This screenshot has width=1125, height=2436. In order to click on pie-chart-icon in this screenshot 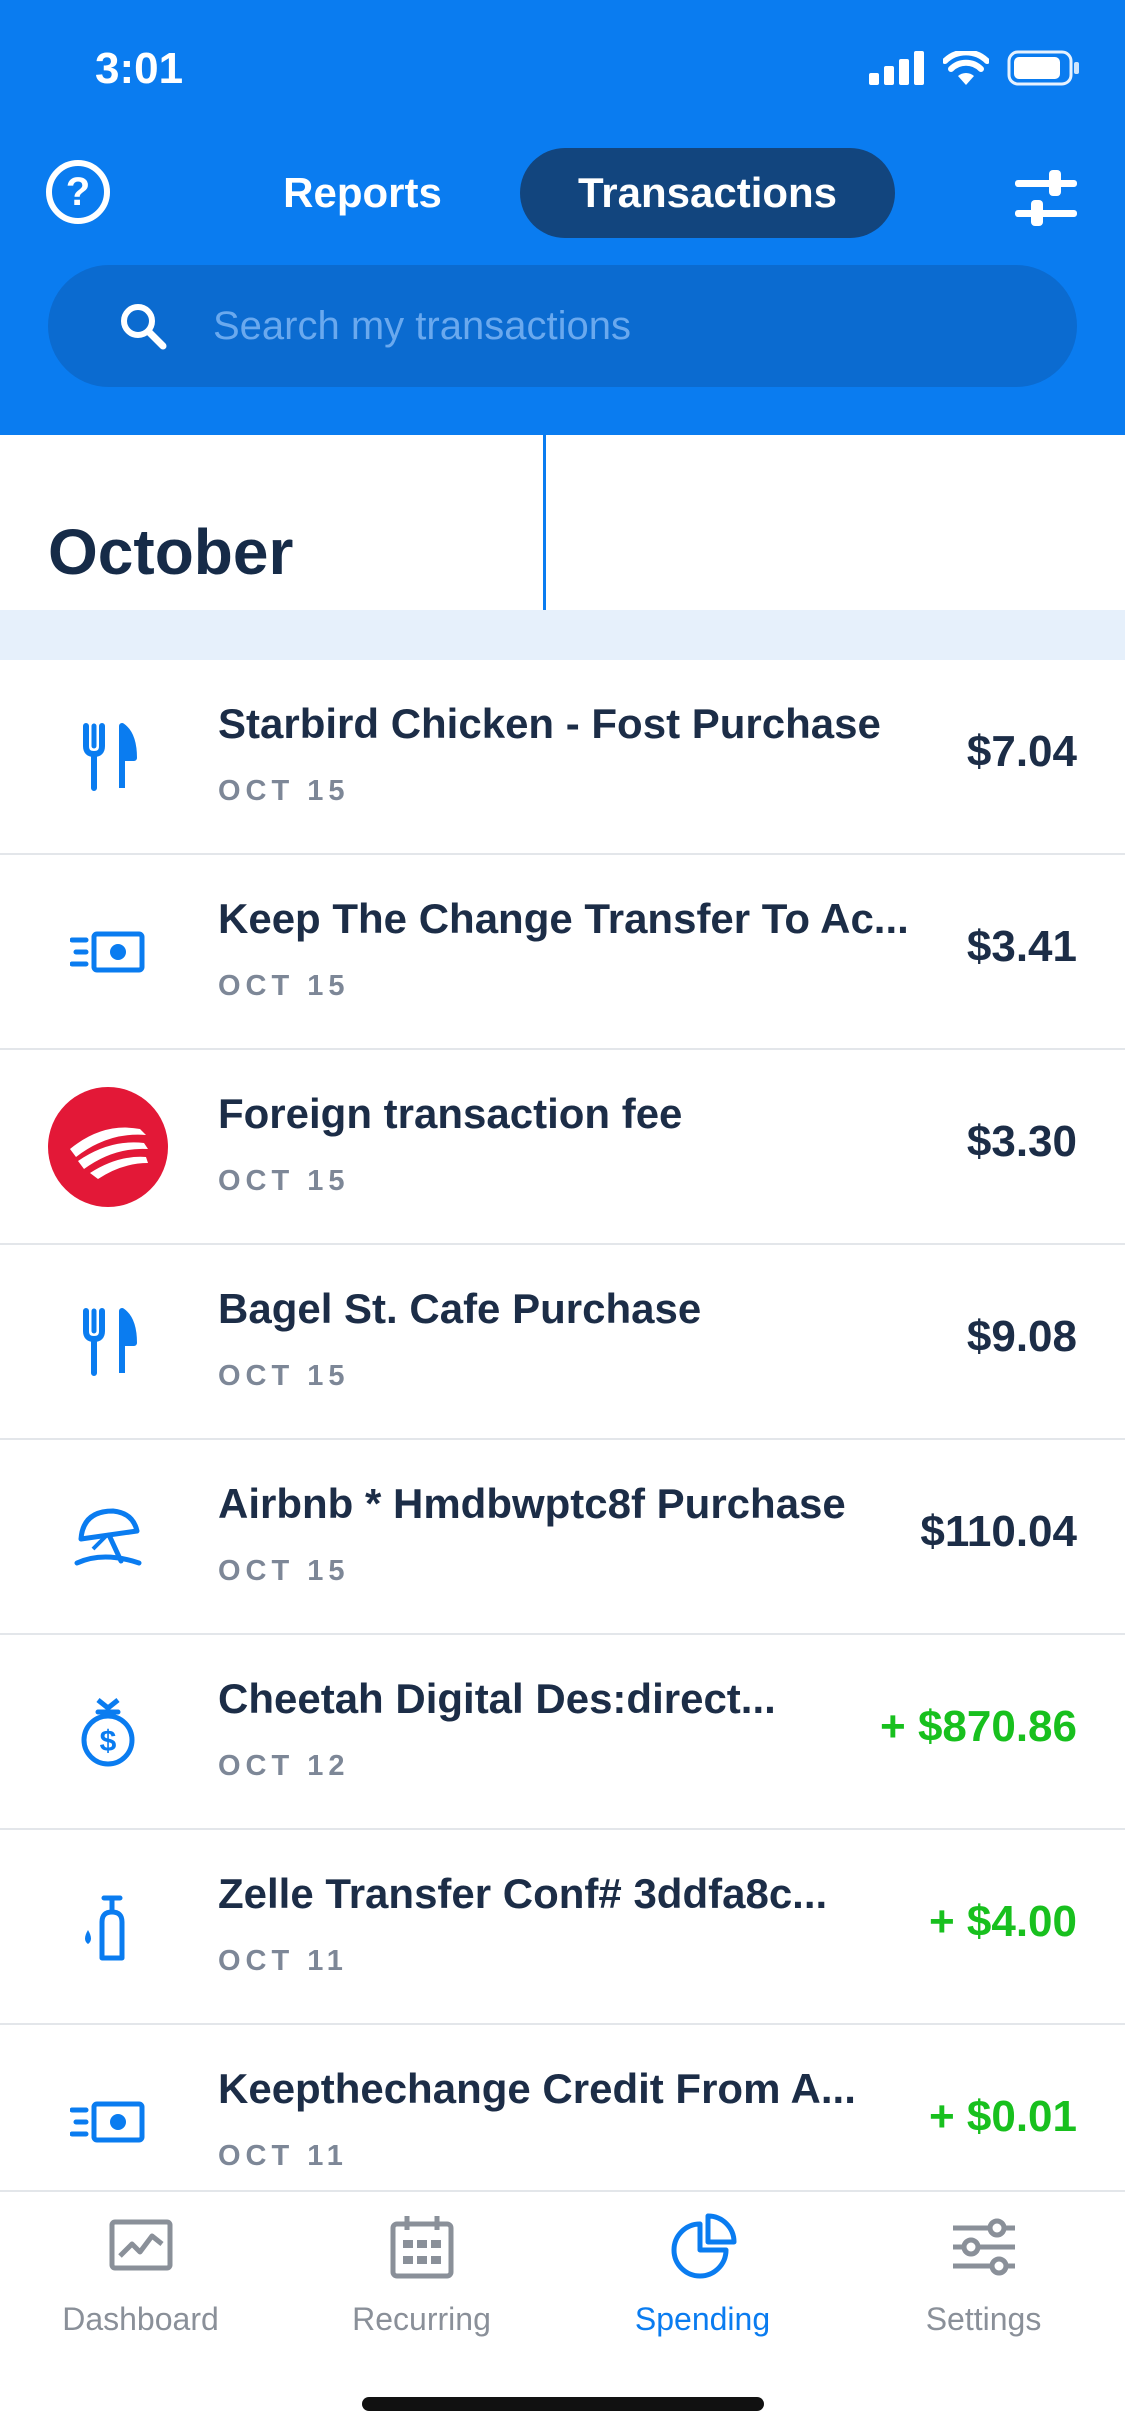, I will do `click(703, 2246)`.